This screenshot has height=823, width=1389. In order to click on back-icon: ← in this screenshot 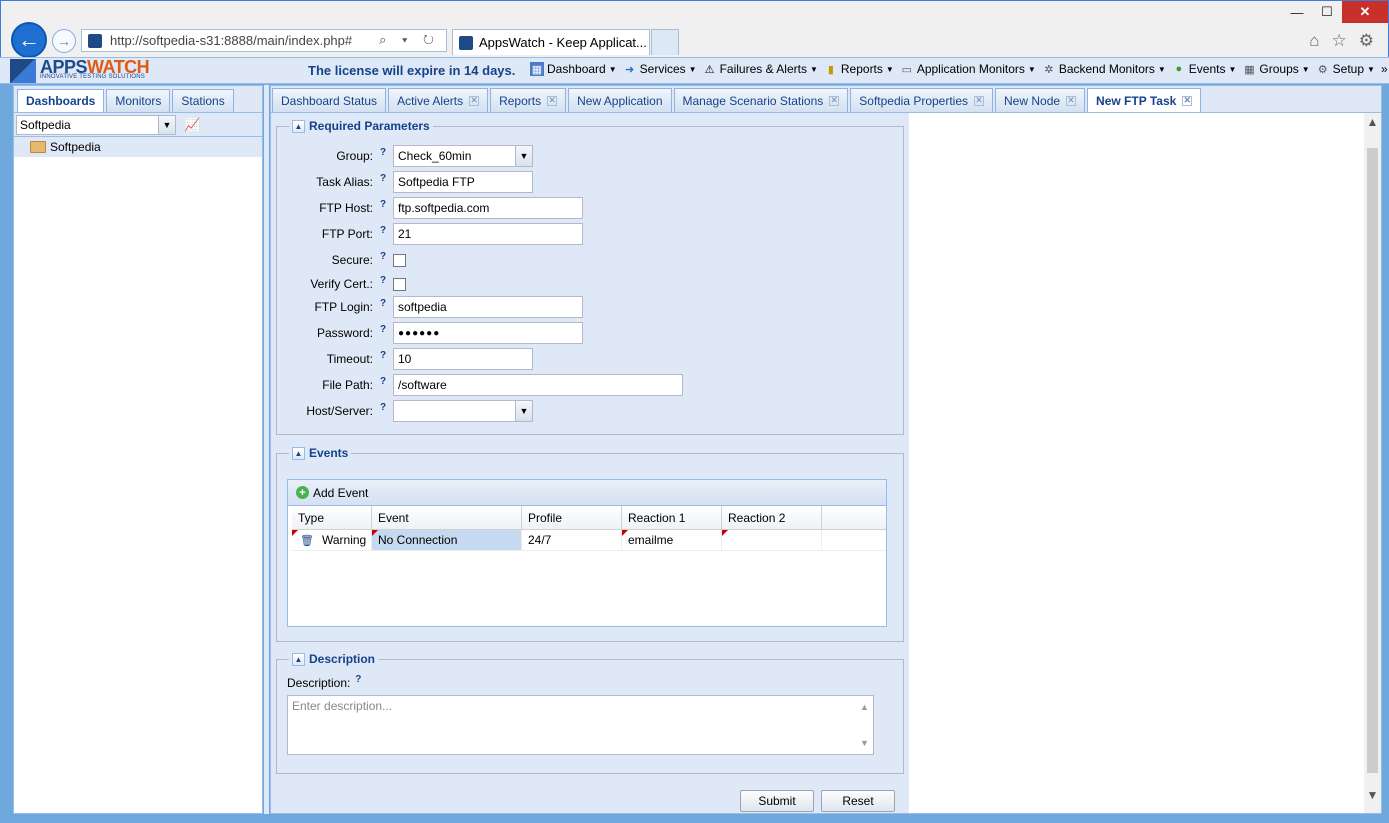, I will do `click(29, 40)`.